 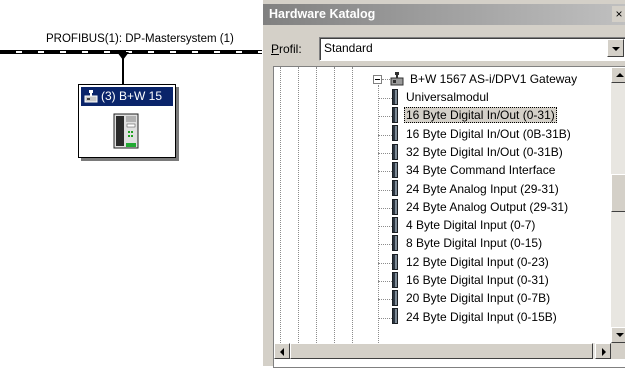 What do you see at coordinates (444, 14) in the screenshot?
I see `catalog-title-bar: Hardware Katalog ×` at bounding box center [444, 14].